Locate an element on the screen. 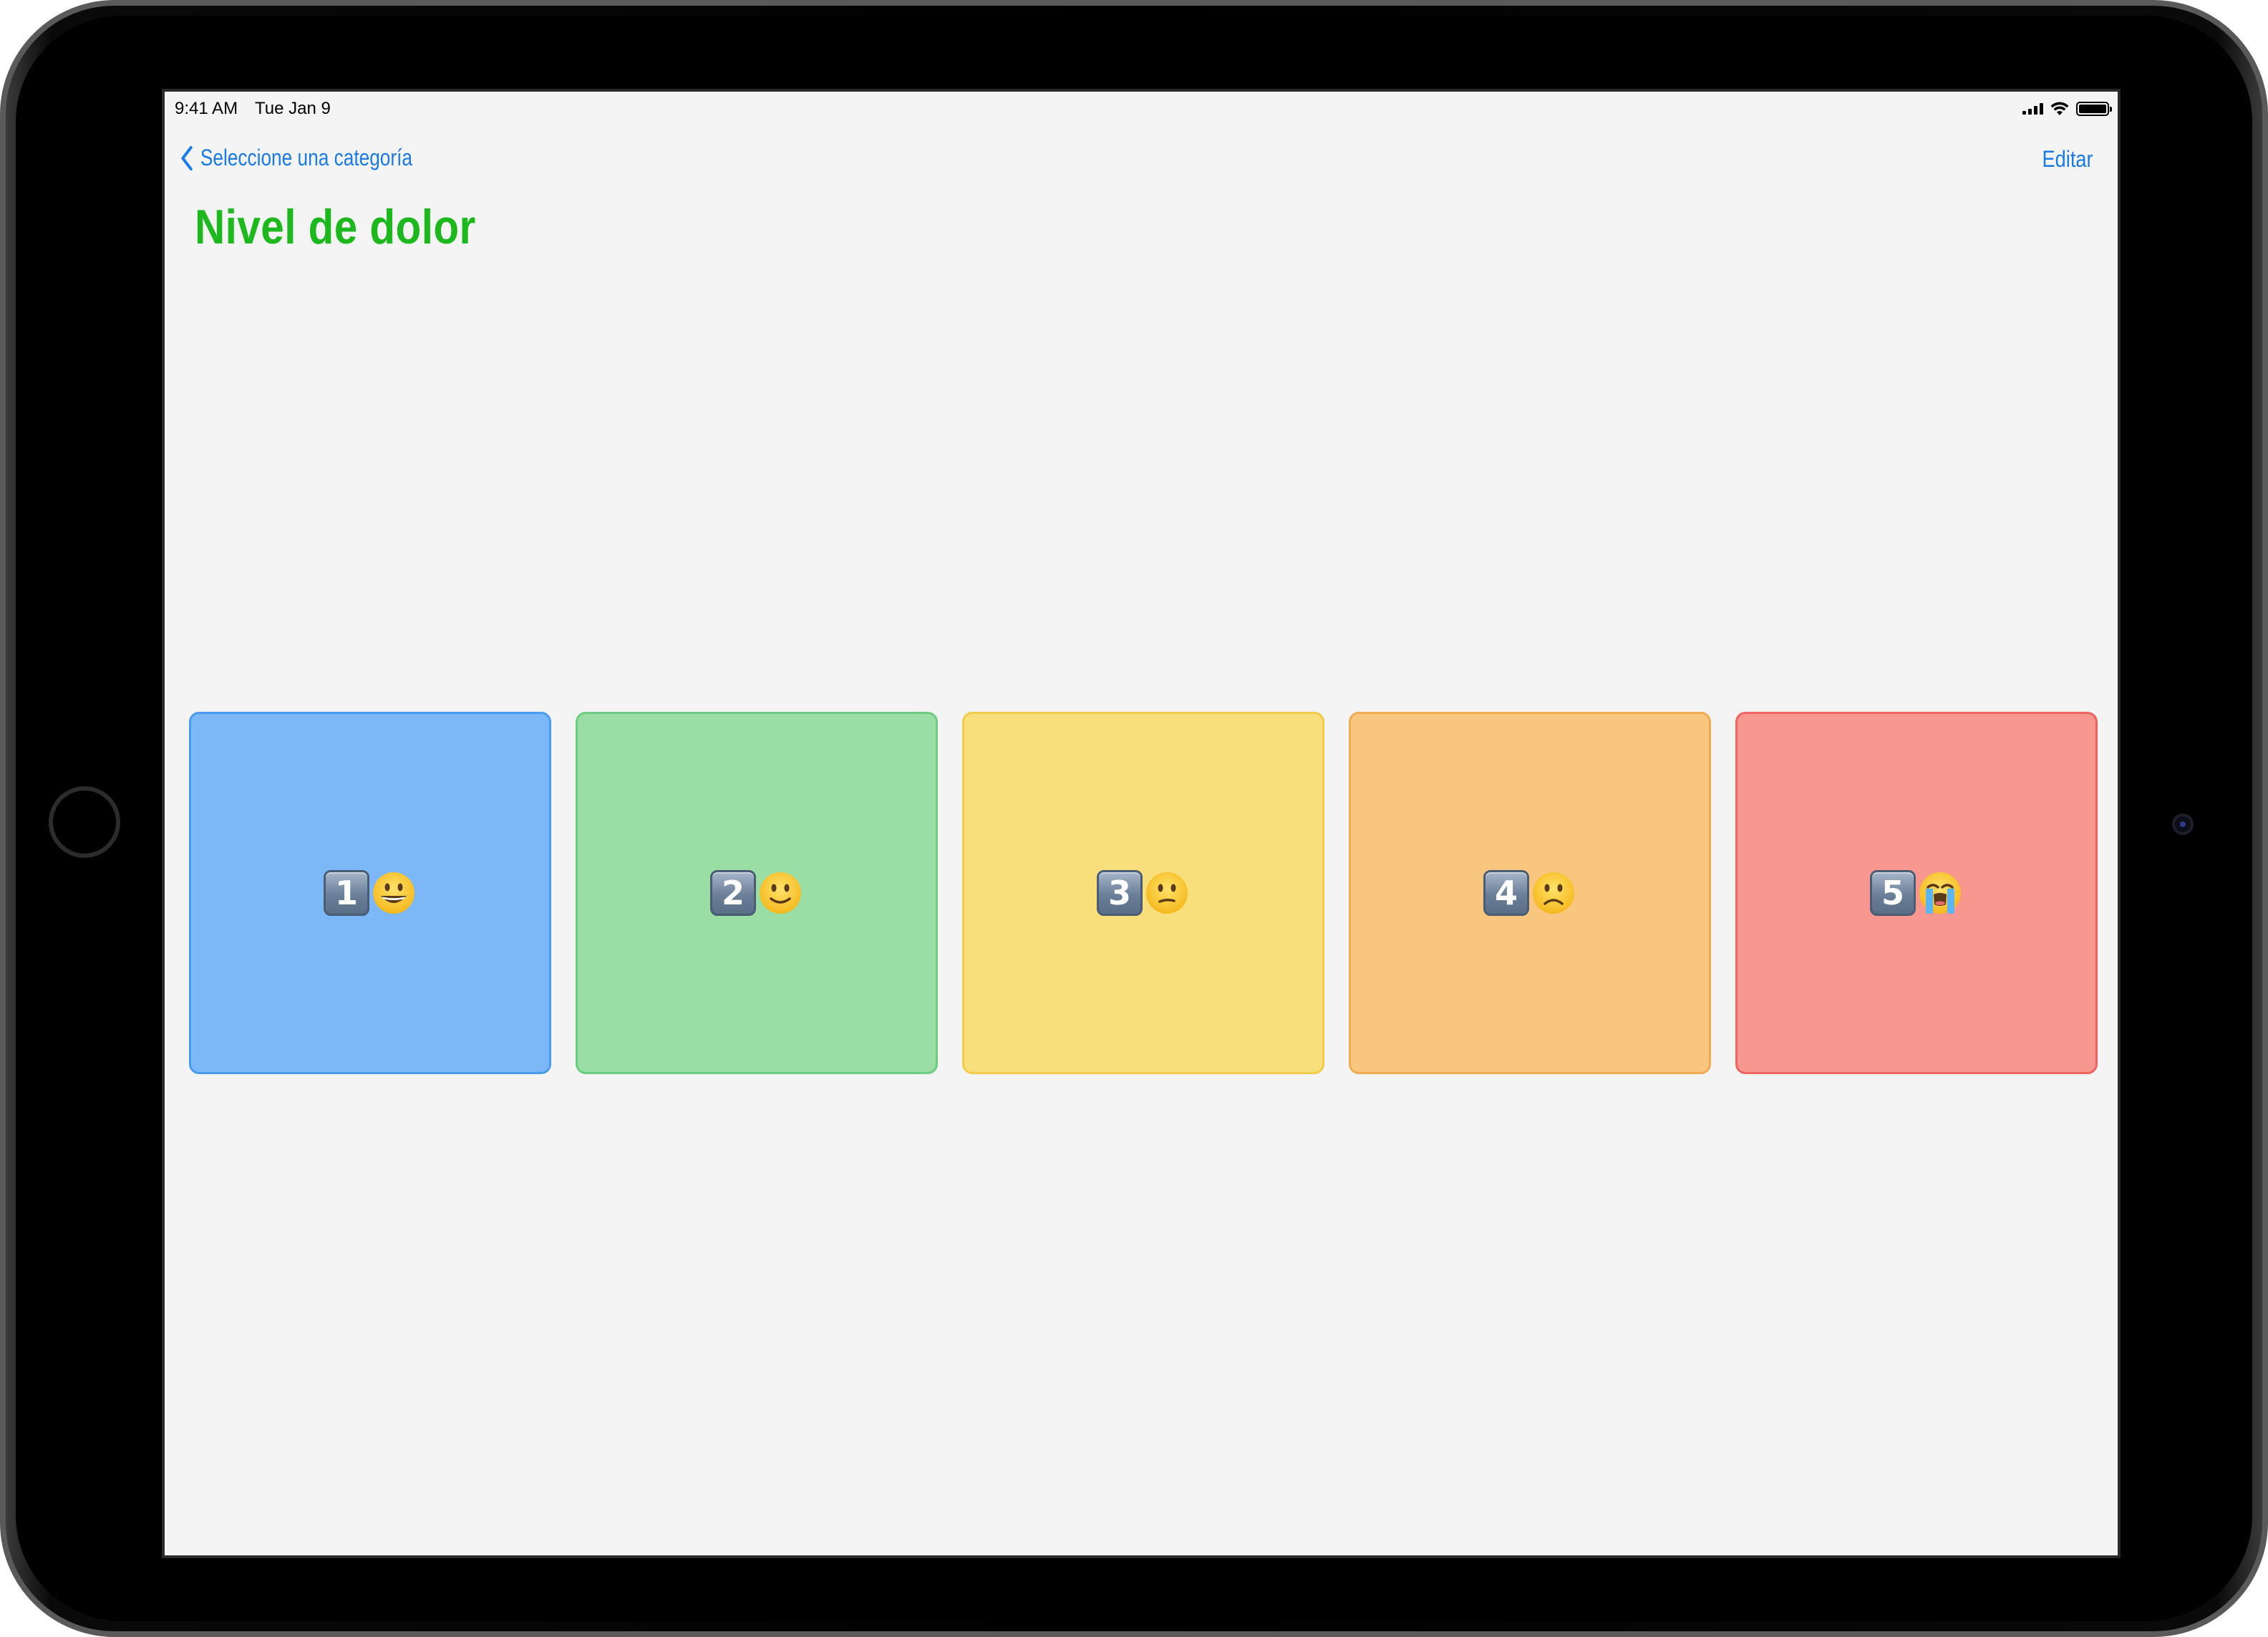 The width and height of the screenshot is (2268, 1637). keycap-digit-icon: 3 is located at coordinates (1120, 893).